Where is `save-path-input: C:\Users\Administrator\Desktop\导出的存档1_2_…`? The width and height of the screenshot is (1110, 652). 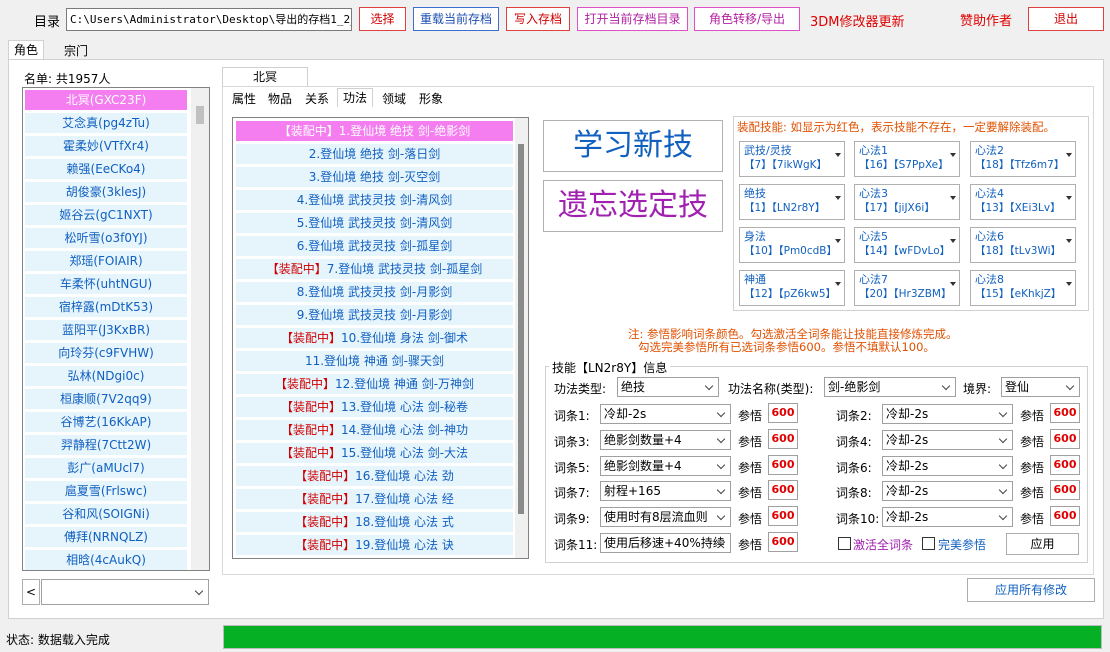
save-path-input: C:\Users\Administrator\Desktop\导出的存档1_2_… is located at coordinates (209, 19).